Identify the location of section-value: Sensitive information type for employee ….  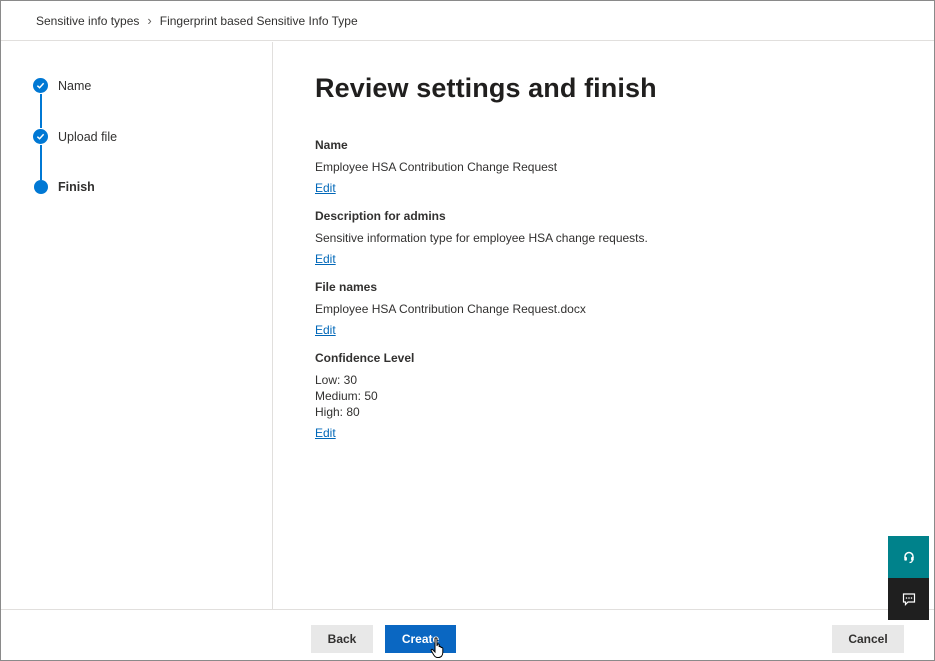
(481, 238).